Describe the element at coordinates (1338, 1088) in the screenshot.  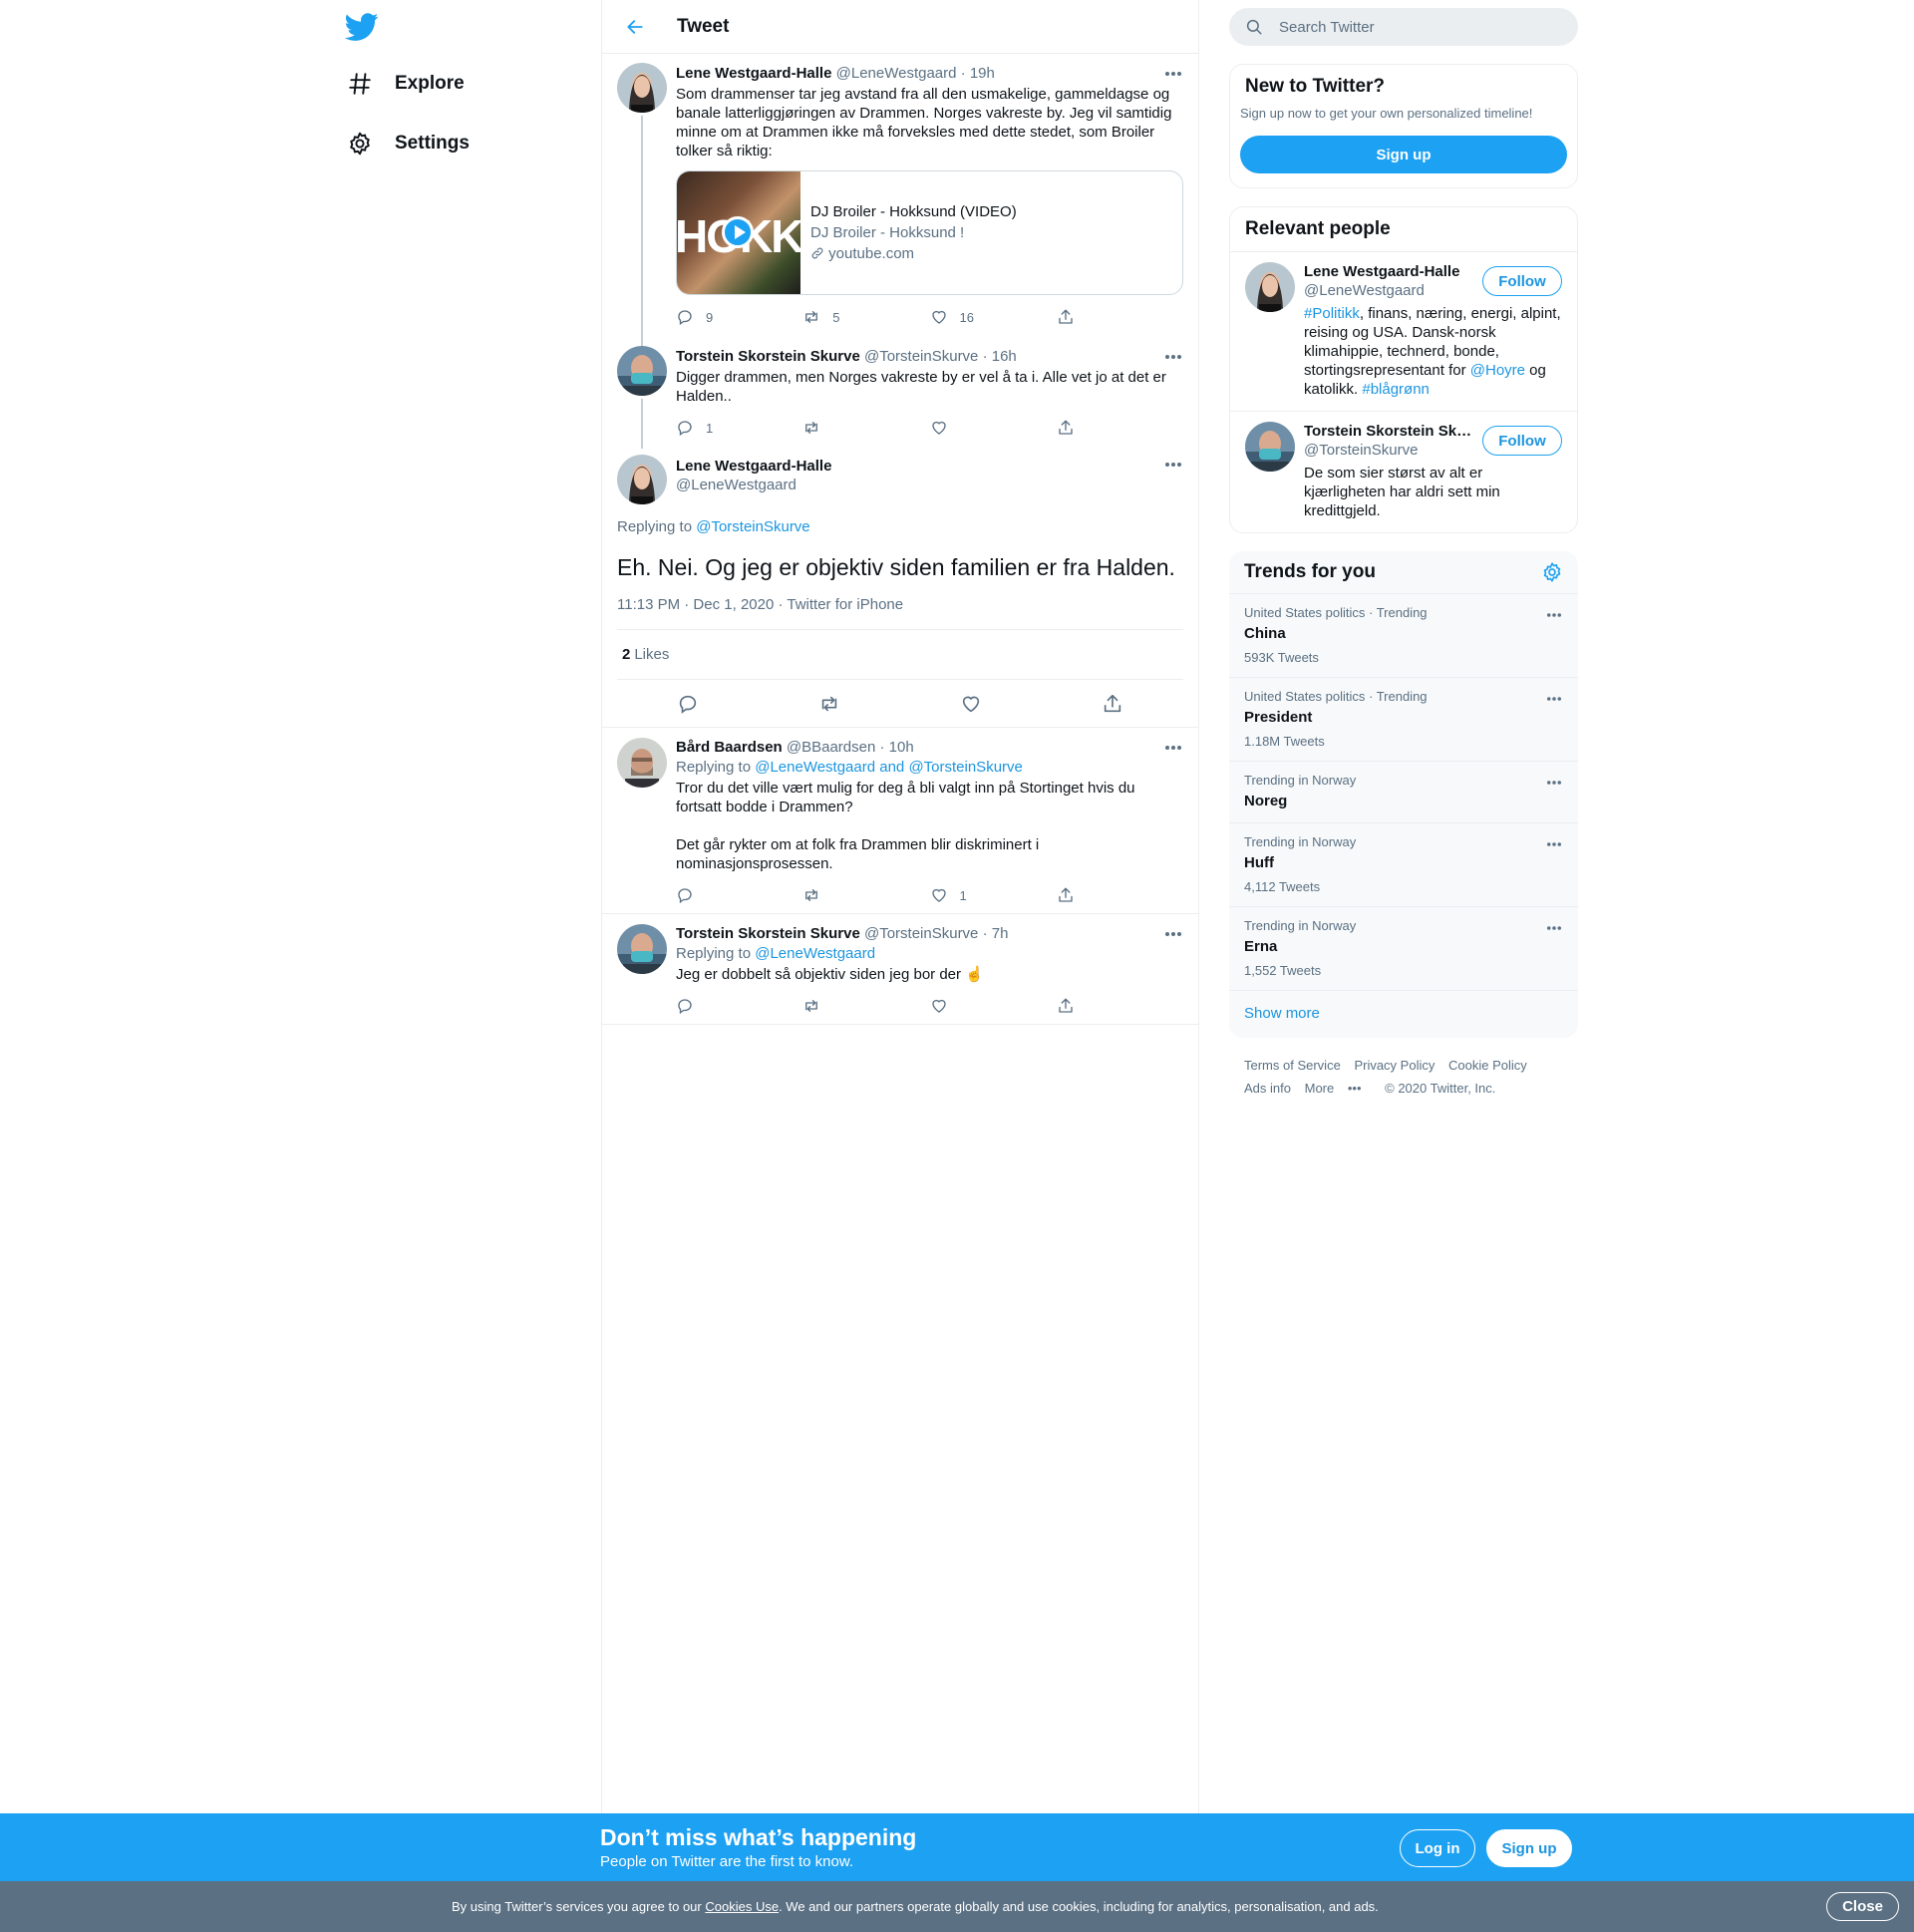
I see `footer-more-link: More •••` at that location.